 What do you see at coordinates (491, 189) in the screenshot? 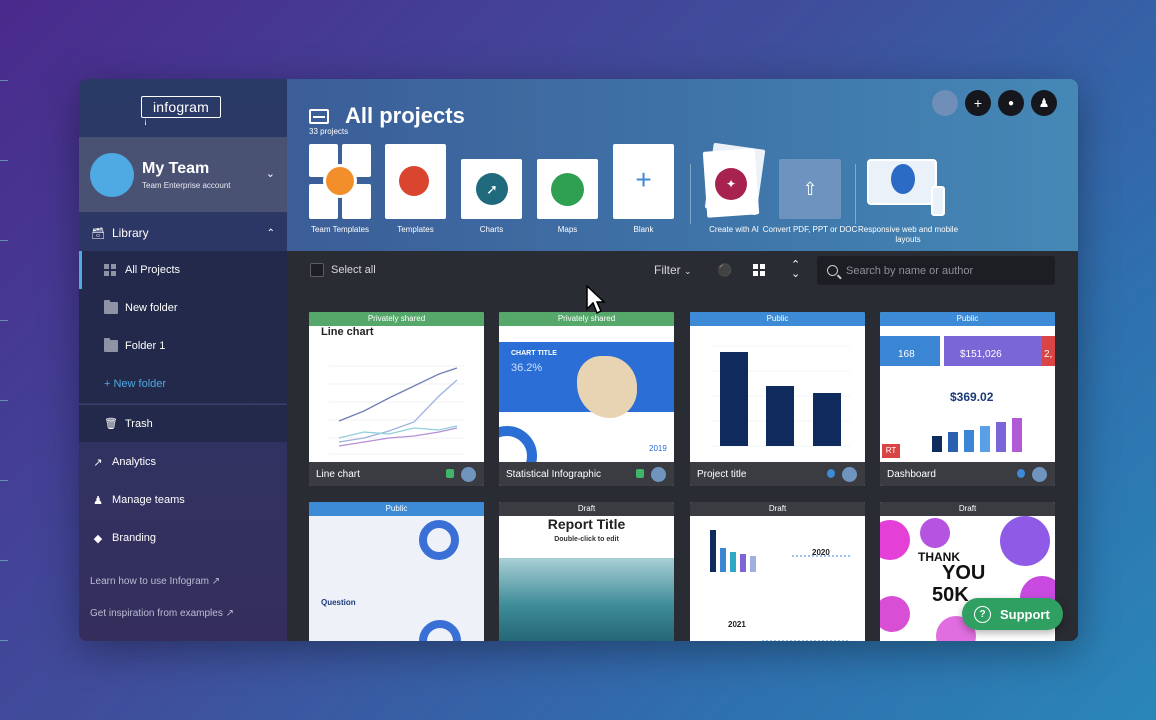
I see `charts-button: ➚ Charts` at bounding box center [491, 189].